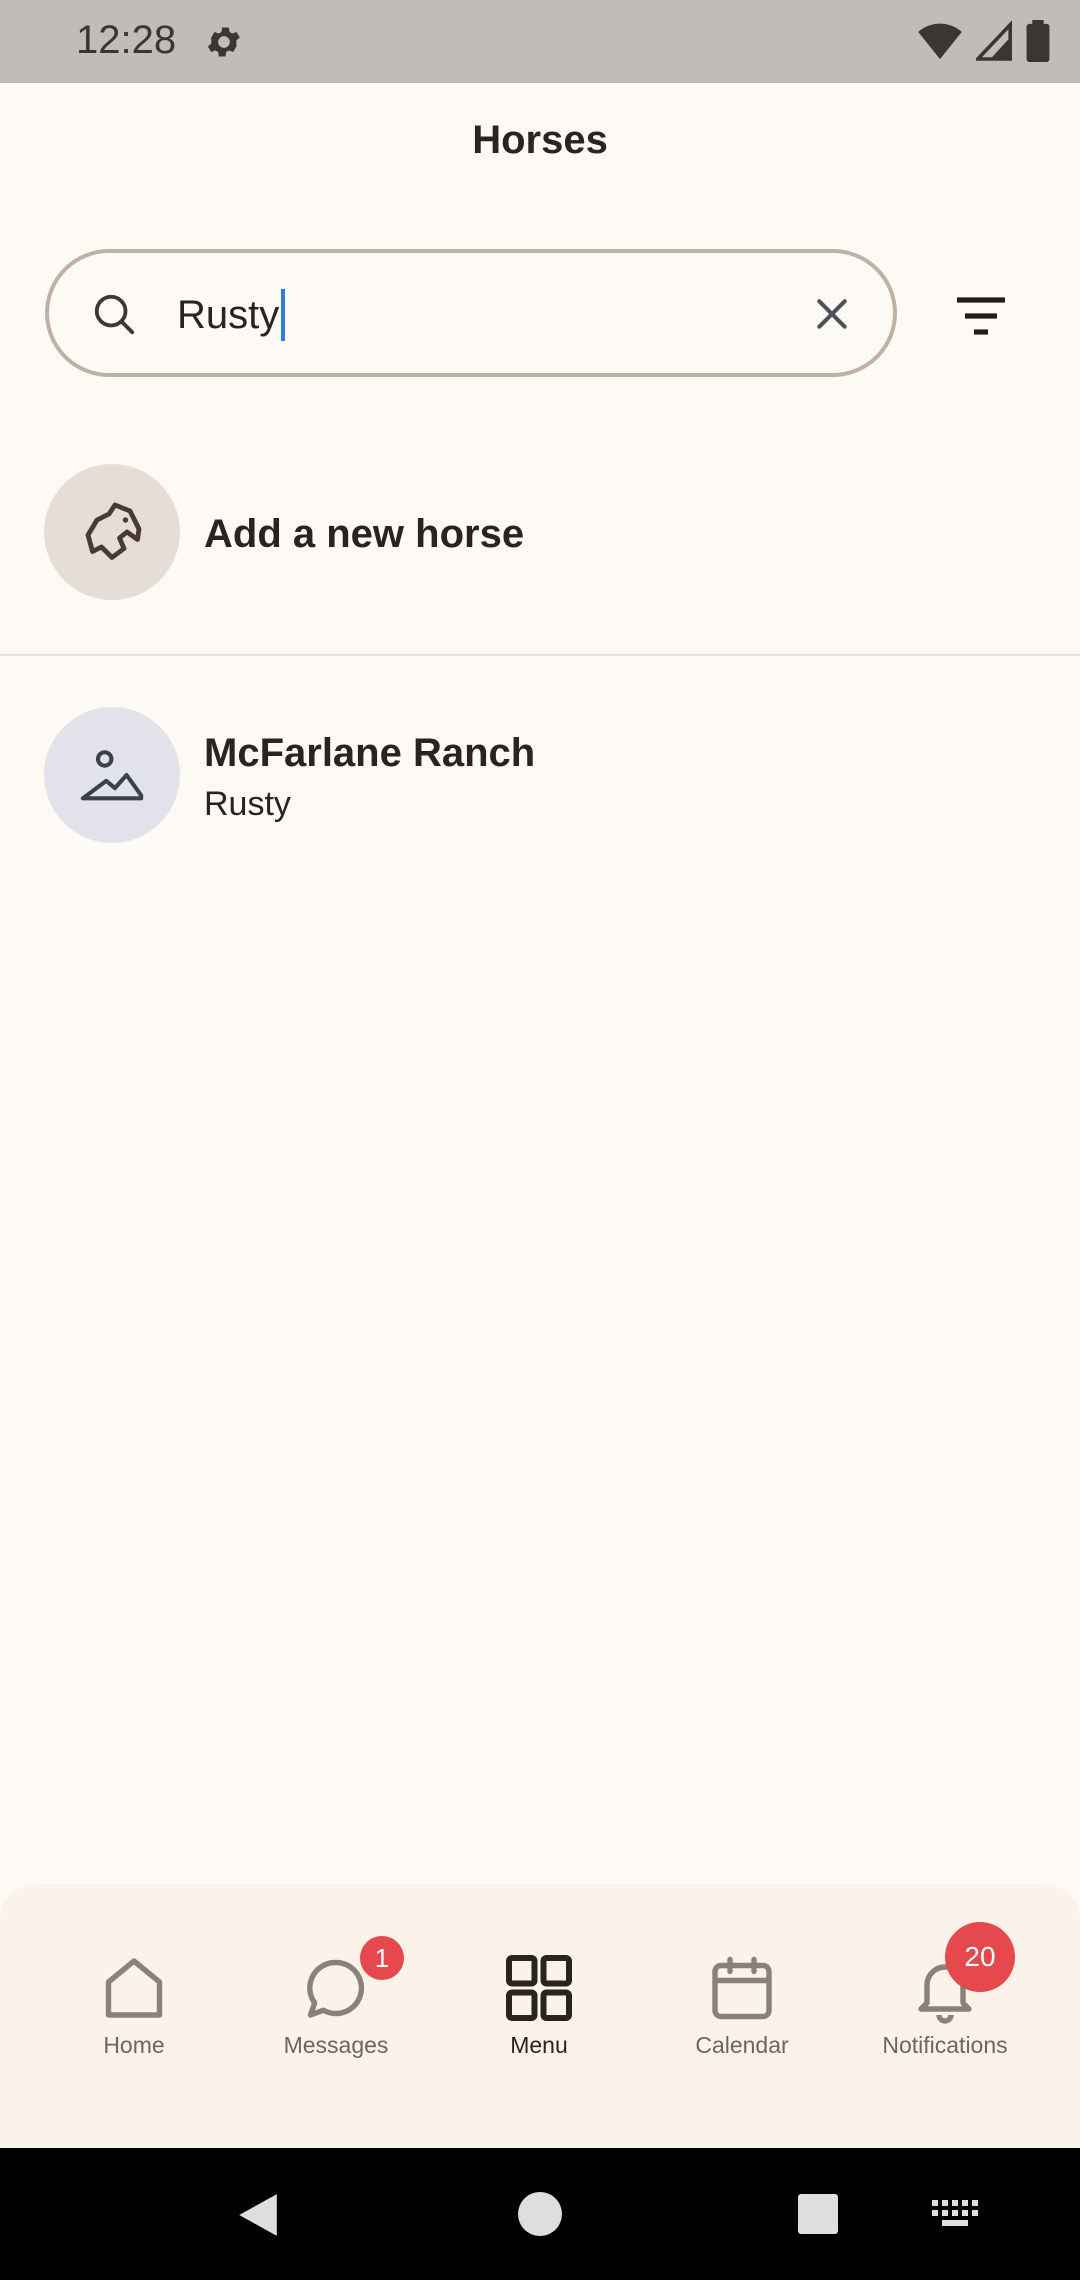  What do you see at coordinates (223, 42) in the screenshot?
I see `gear-icon` at bounding box center [223, 42].